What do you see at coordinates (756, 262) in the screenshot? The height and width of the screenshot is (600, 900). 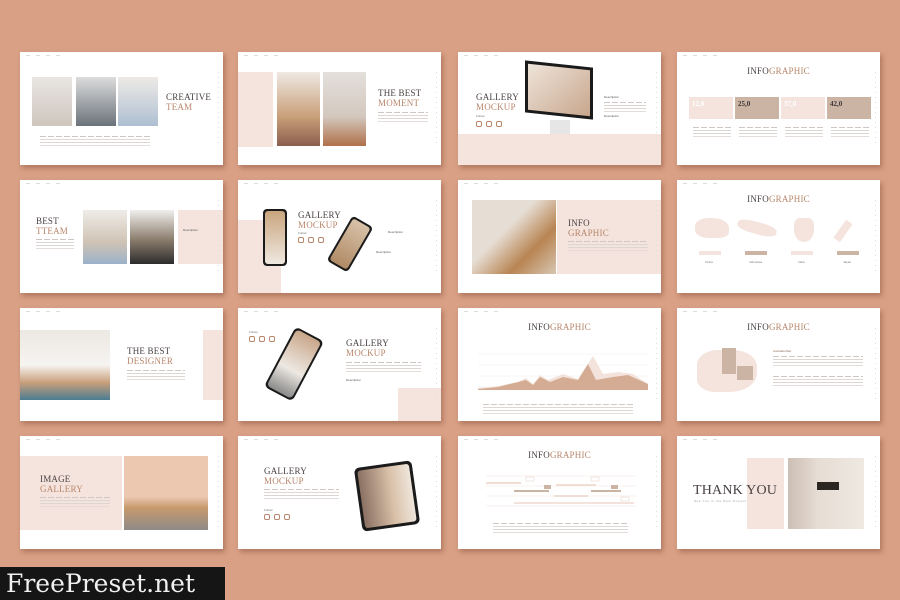 I see `country-label: Indonesia` at bounding box center [756, 262].